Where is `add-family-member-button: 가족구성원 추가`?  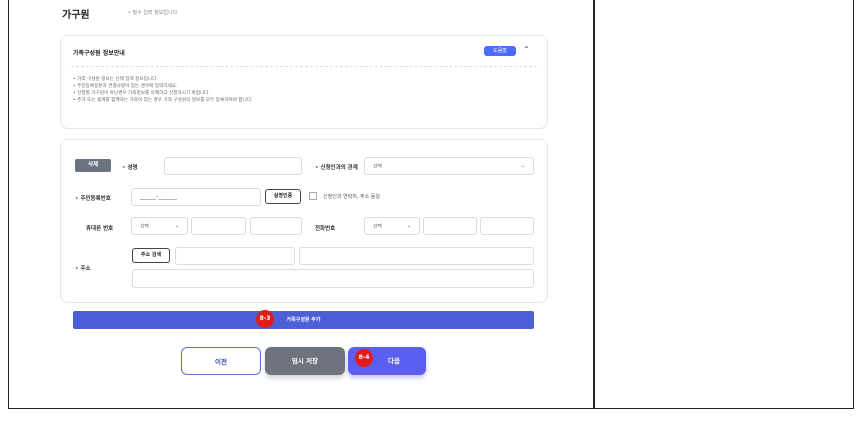 add-family-member-button: 가족구성원 추가 is located at coordinates (303, 320).